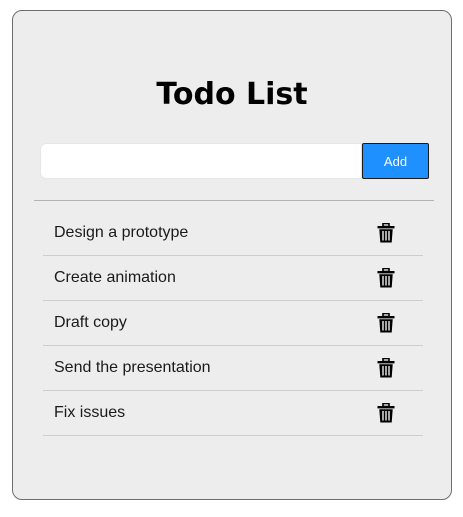  I want to click on todo-input, so click(201, 161).